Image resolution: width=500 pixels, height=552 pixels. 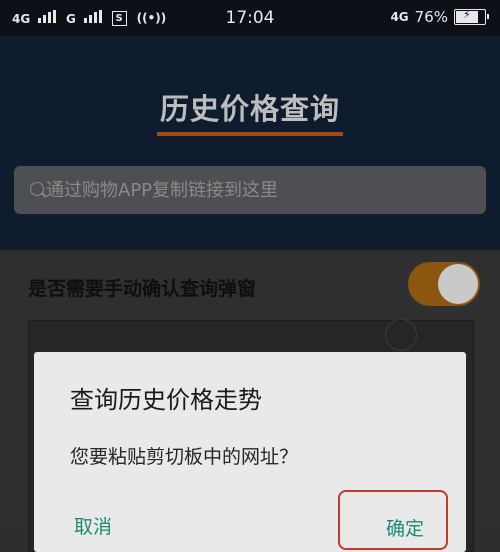 I want to click on page-title: 历史价格查询, so click(x=249, y=109).